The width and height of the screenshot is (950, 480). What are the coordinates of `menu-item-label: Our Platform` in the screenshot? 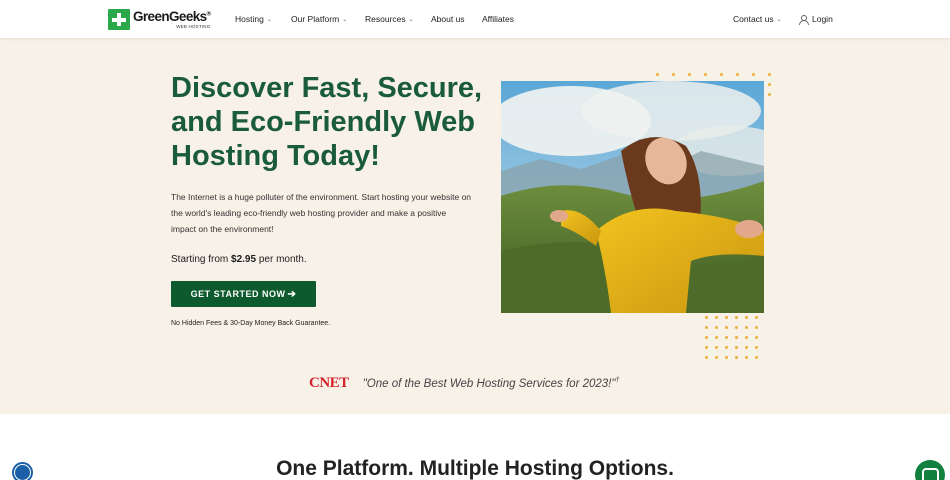 It's located at (315, 19).